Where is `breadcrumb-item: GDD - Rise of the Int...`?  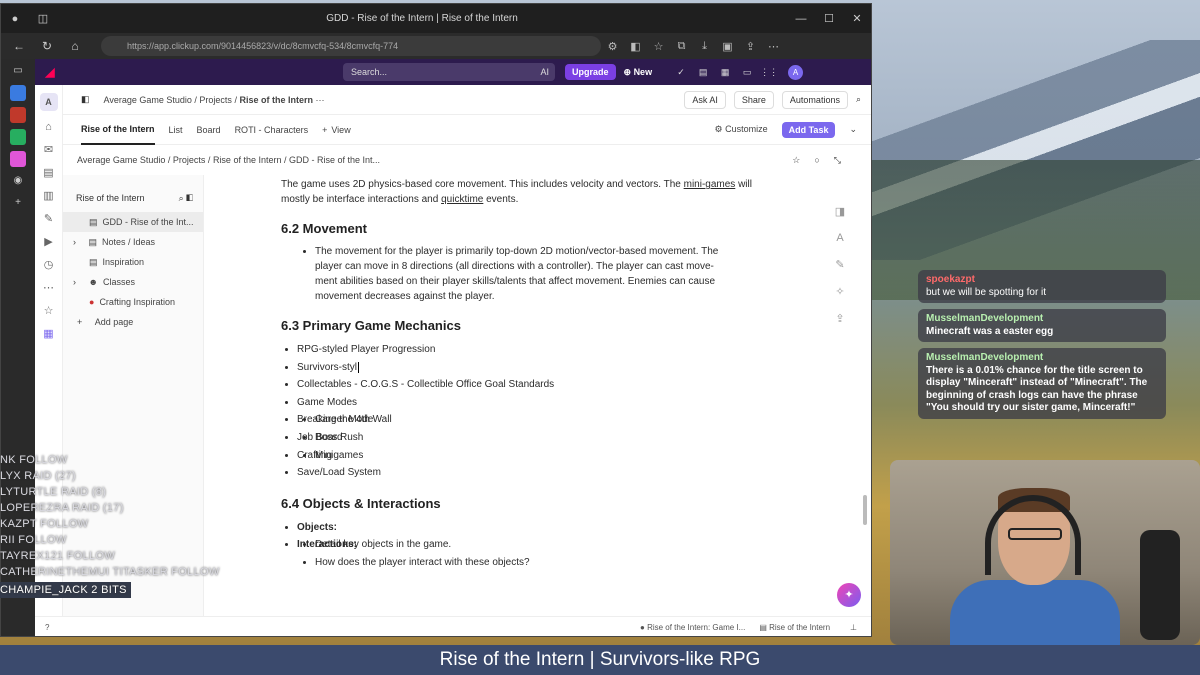
breadcrumb-item: GDD - Rise of the Int... is located at coordinates (334, 160).